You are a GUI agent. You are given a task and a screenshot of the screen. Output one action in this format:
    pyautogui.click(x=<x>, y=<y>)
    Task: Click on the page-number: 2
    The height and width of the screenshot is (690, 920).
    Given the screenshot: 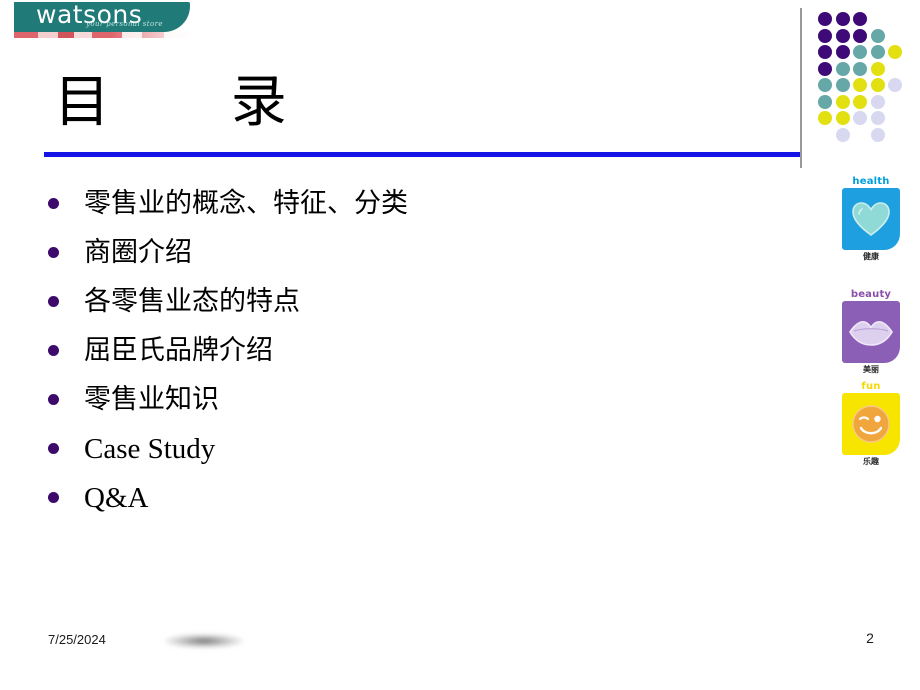 What is the action you would take?
    pyautogui.click(x=870, y=638)
    